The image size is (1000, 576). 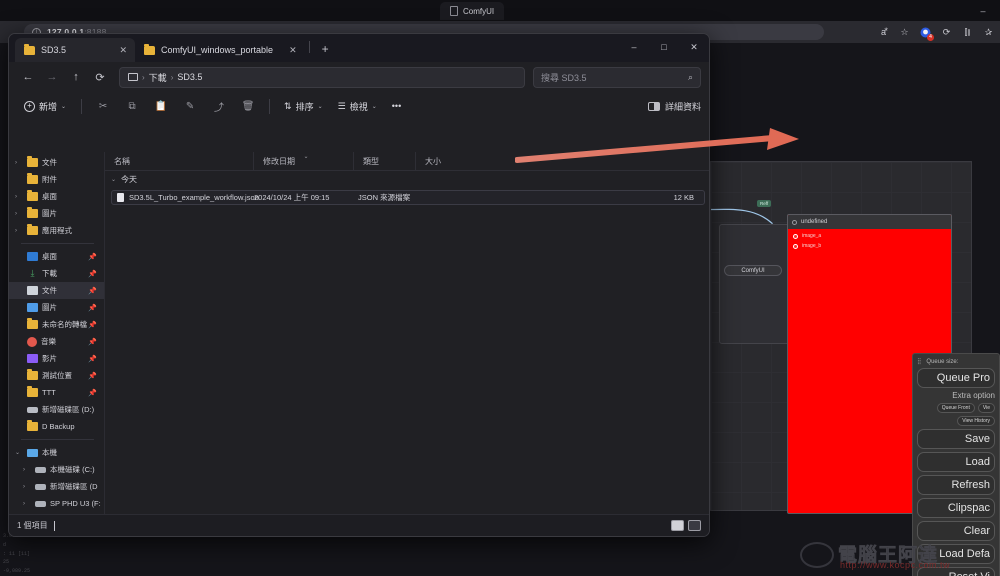 I want to click on vae-mini-button: Vie, so click(x=986, y=408).